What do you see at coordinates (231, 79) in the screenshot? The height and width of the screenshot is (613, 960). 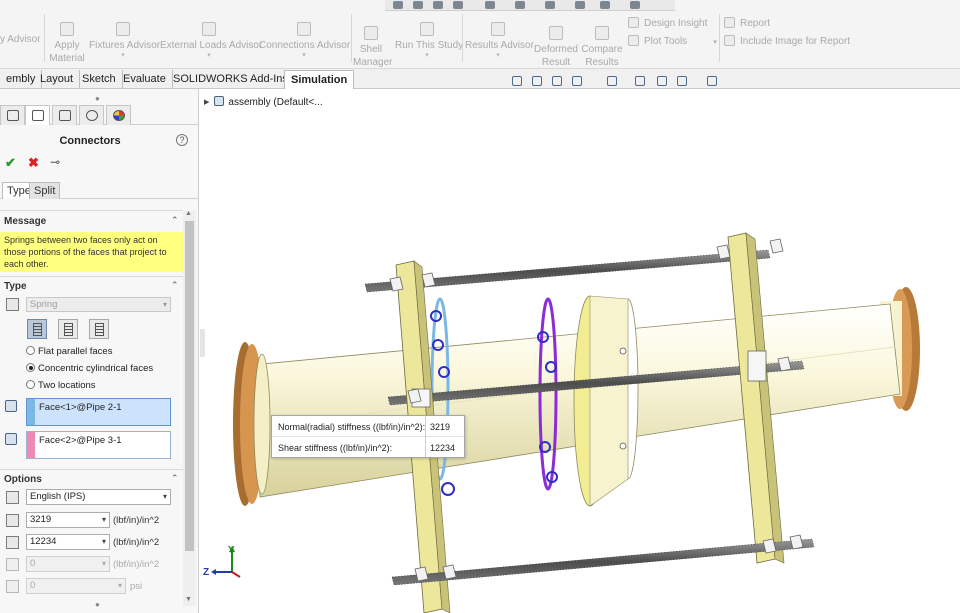 I see `tab-solidworks-addins: SOLIDWORKS Add-Ins` at bounding box center [231, 79].